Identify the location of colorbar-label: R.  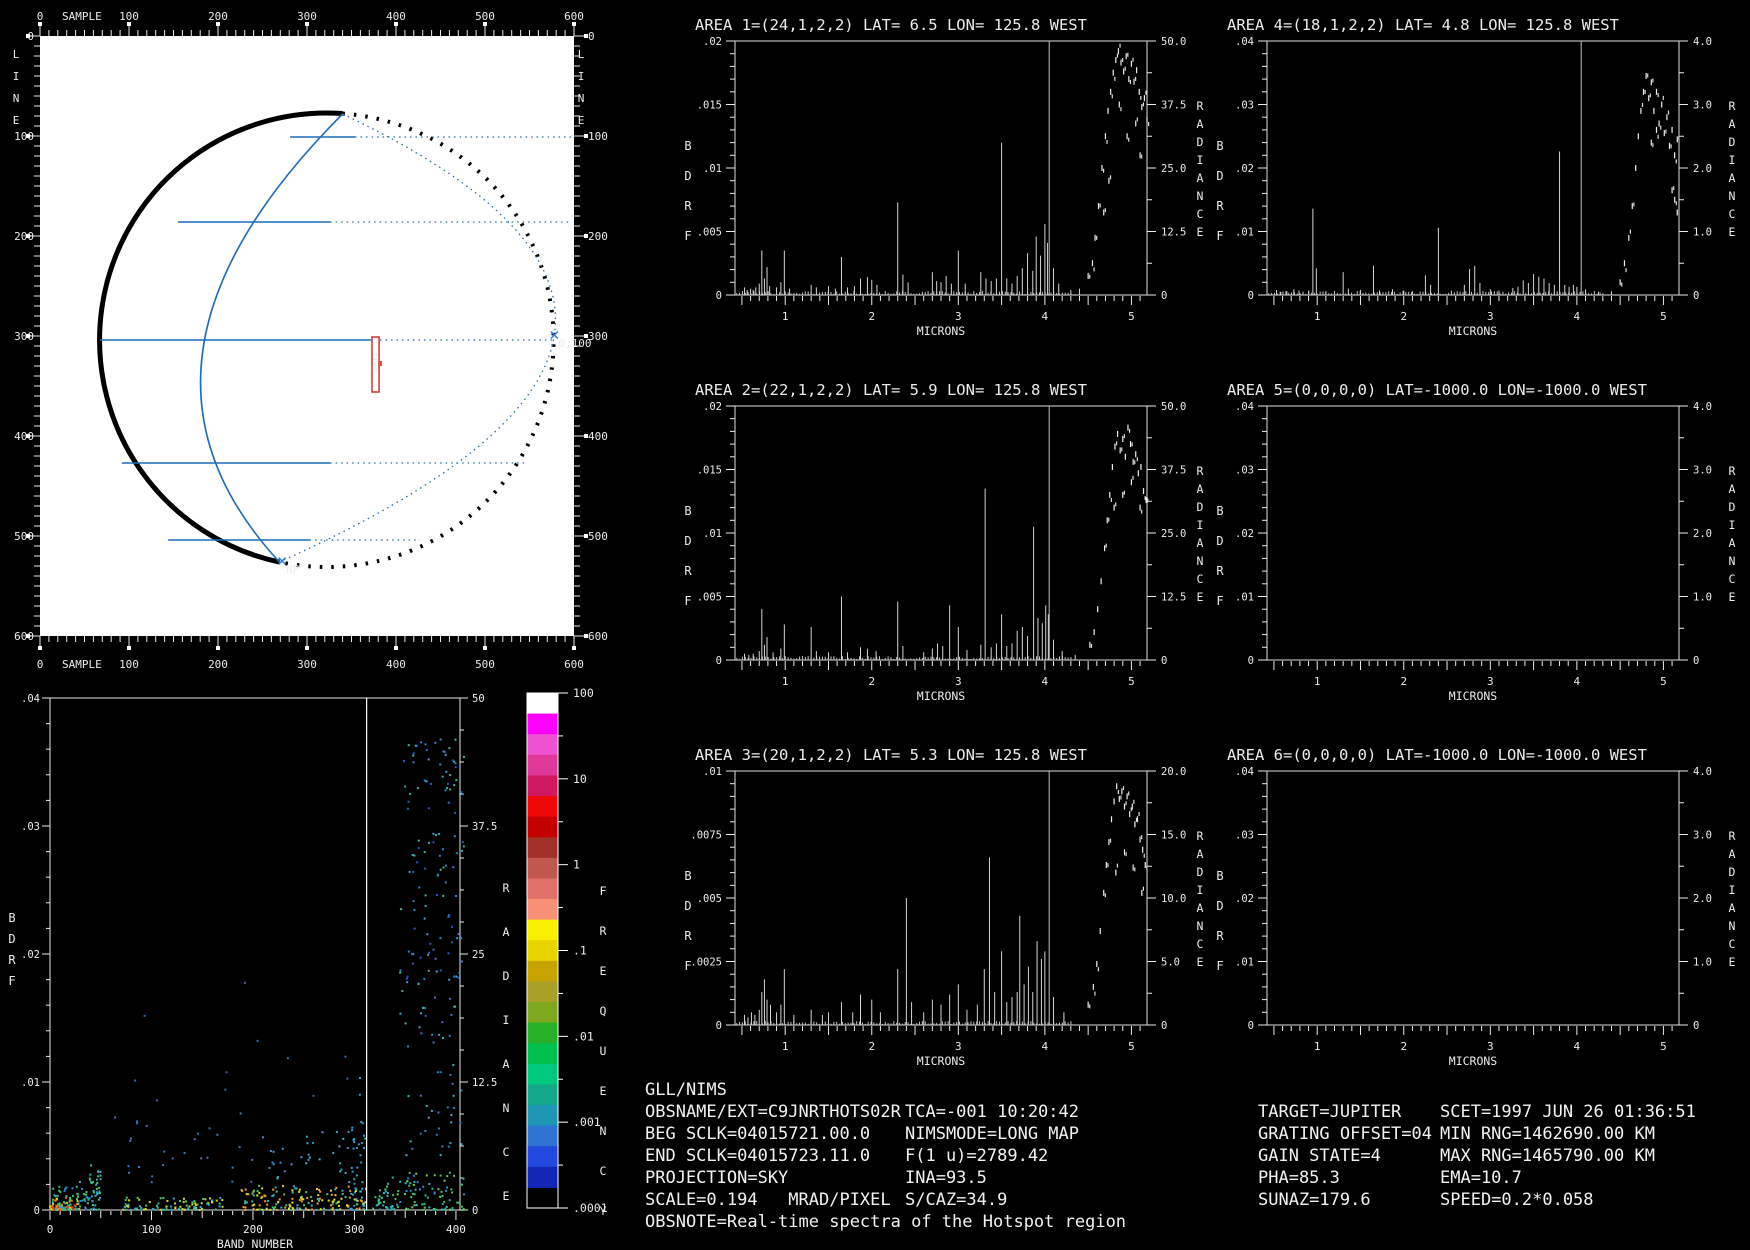
(603, 931).